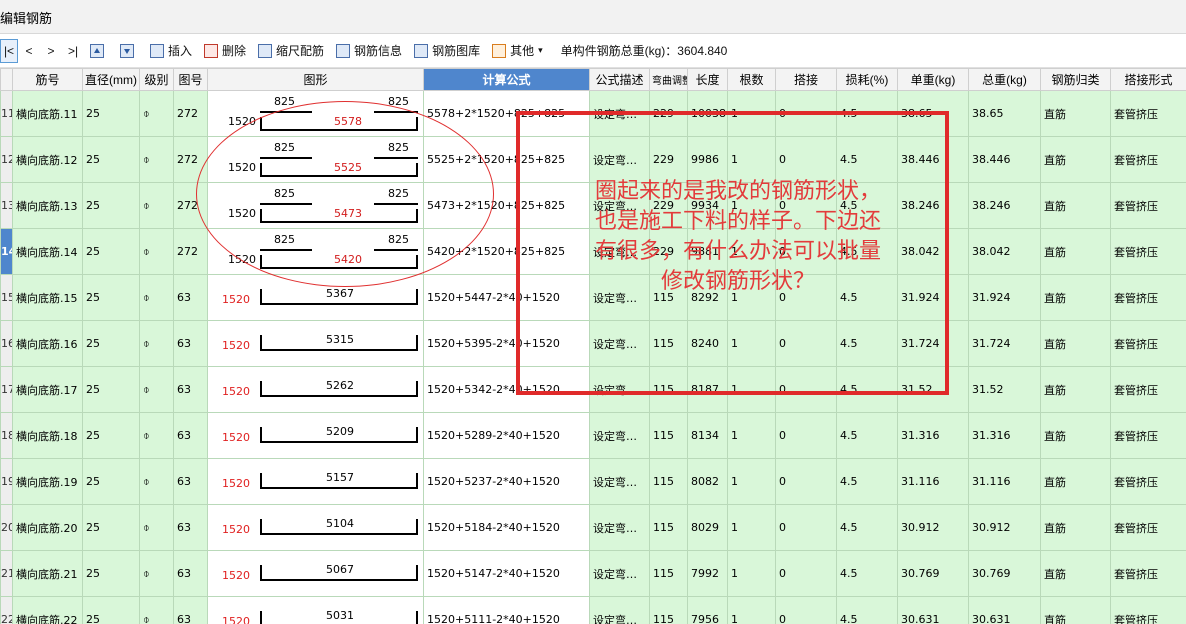 The image size is (1186, 624). Describe the element at coordinates (315, 297) in the screenshot. I see `rebar-shape-cell: 1520 5367` at that location.